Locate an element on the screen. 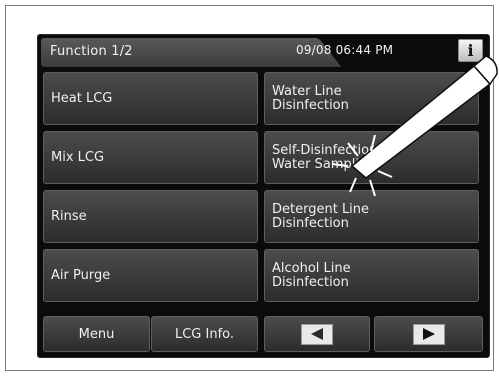 This screenshot has height=382, width=499. previous-page-button is located at coordinates (317, 334).